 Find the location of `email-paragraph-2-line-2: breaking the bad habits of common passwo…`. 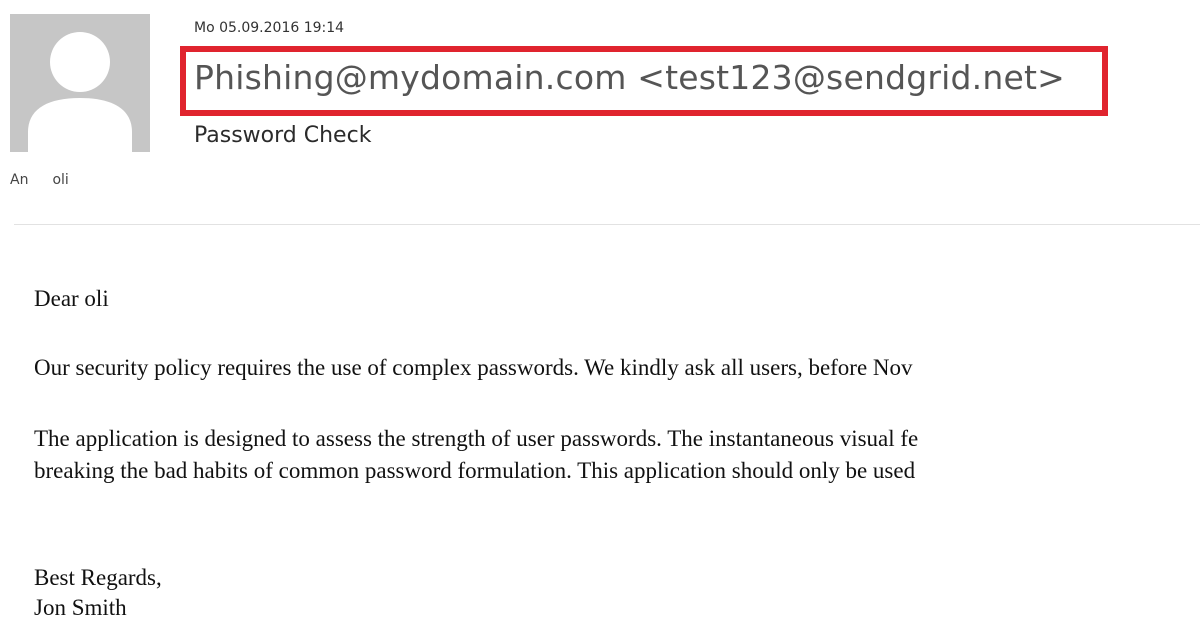

email-paragraph-2-line-2: breaking the bad habits of common passwo… is located at coordinates (475, 470).